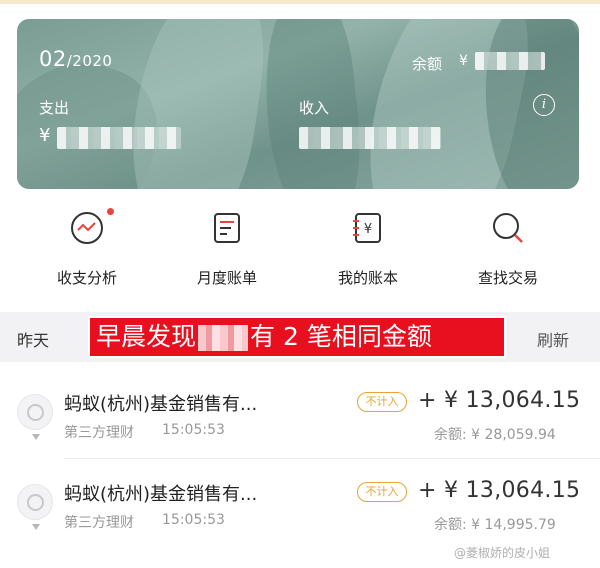  Describe the element at coordinates (119, 138) in the screenshot. I see `expense-value-redacted` at that location.